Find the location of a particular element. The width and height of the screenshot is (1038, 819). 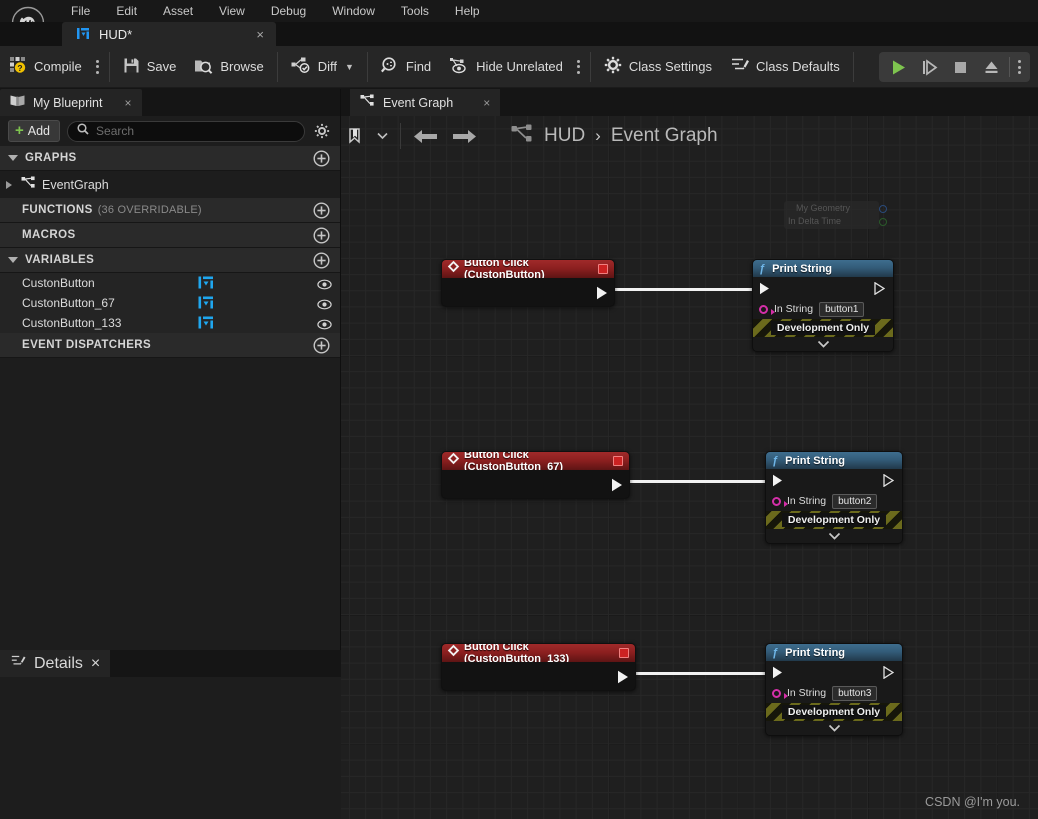

eject-button is located at coordinates (991, 67).